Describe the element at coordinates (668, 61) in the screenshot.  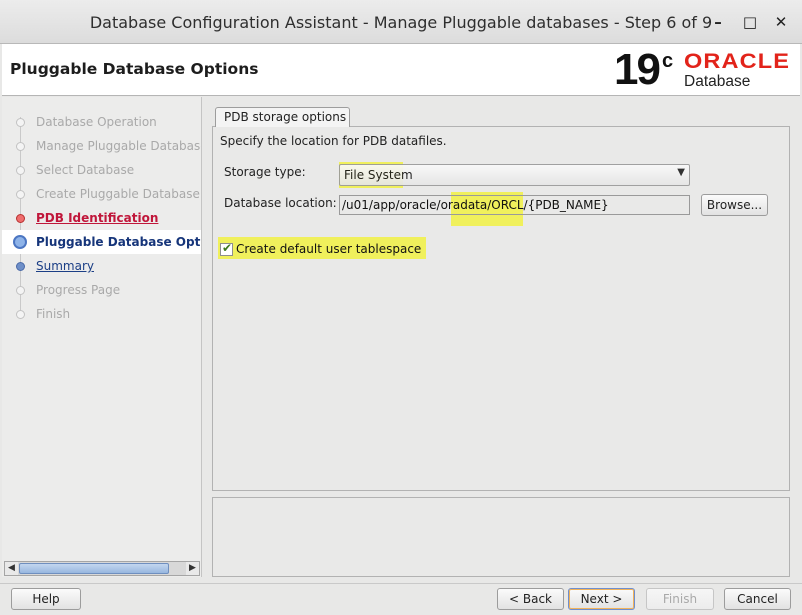
I see `logo-version-suffix: c` at that location.